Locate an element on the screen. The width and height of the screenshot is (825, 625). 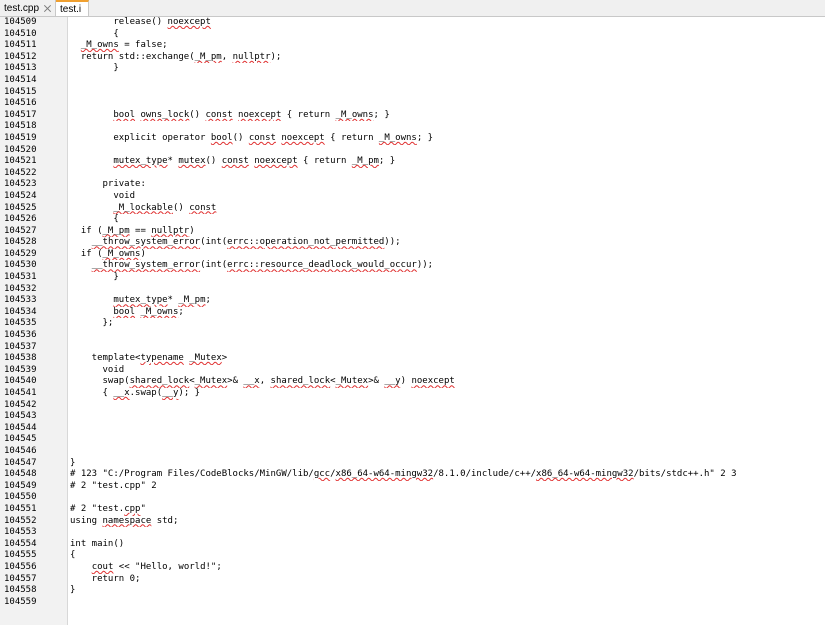
code-token-flagged: __x is located at coordinates (121, 393).